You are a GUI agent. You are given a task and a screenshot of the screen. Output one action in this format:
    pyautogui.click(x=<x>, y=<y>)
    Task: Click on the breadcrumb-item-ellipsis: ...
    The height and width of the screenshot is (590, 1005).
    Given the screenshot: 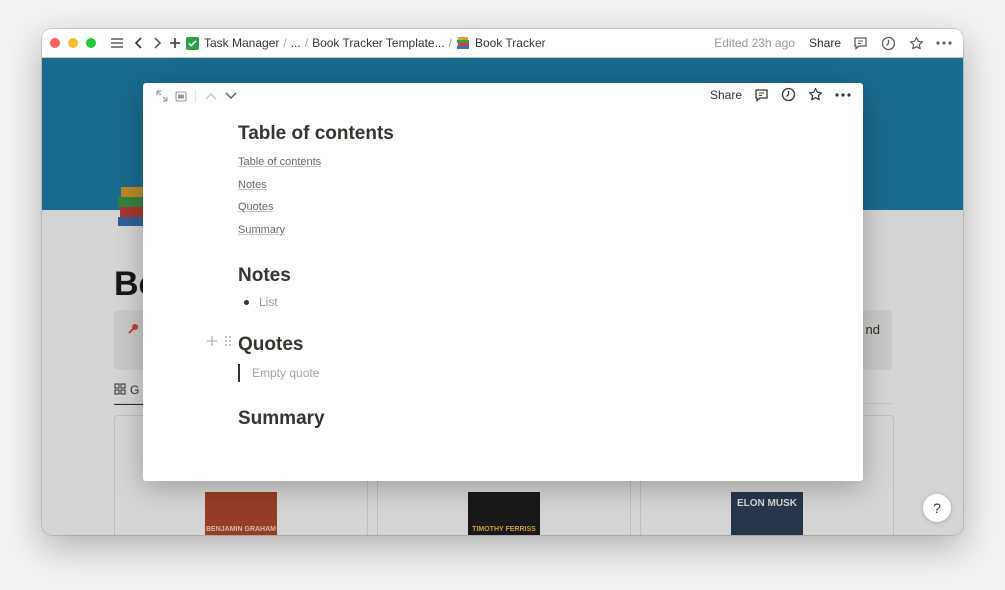 What is the action you would take?
    pyautogui.click(x=296, y=43)
    